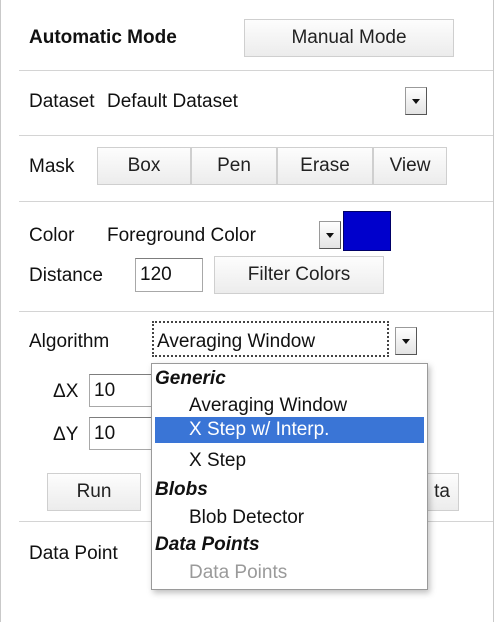 The height and width of the screenshot is (622, 494). Describe the element at coordinates (299, 275) in the screenshot. I see `filter-colors-button: Filter Colors` at that location.